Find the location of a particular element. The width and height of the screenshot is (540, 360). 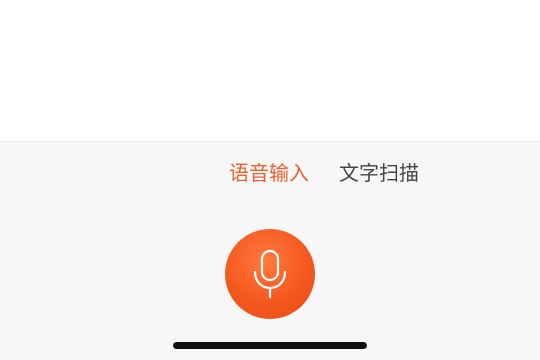

record-button is located at coordinates (270, 274).